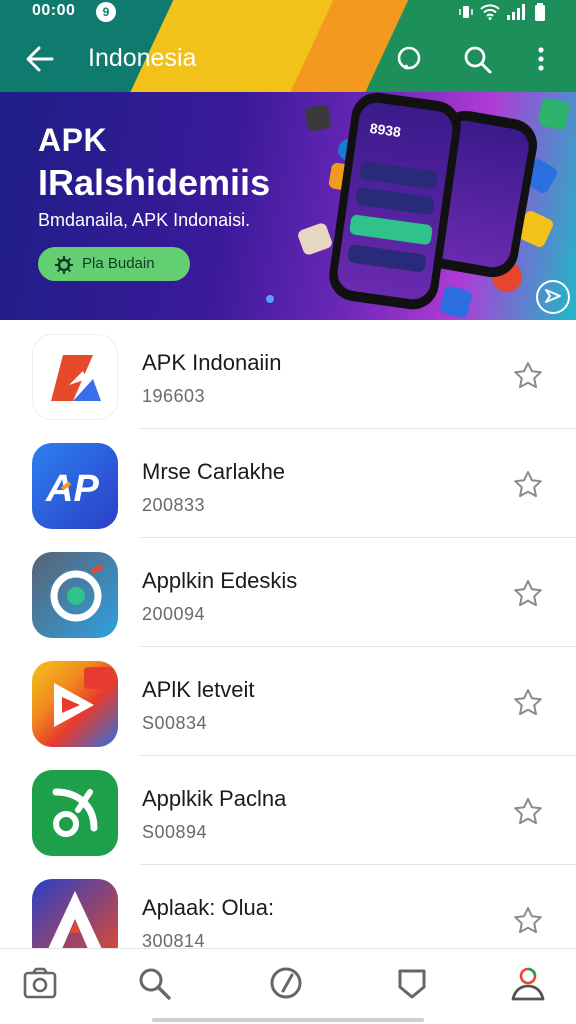 The width and height of the screenshot is (576, 1024). What do you see at coordinates (212, 362) in the screenshot?
I see `app-name: APK Indonaiin` at bounding box center [212, 362].